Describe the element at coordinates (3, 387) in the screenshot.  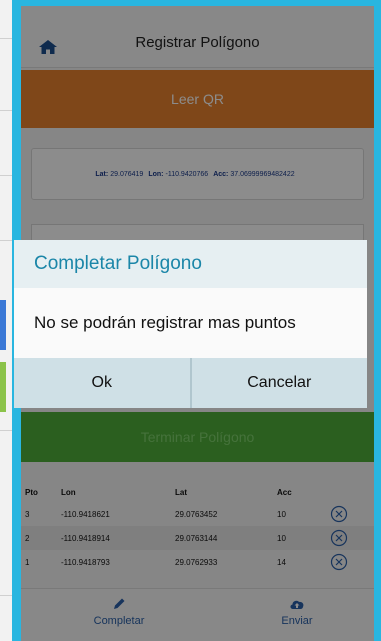
I see `background-green-button` at that location.